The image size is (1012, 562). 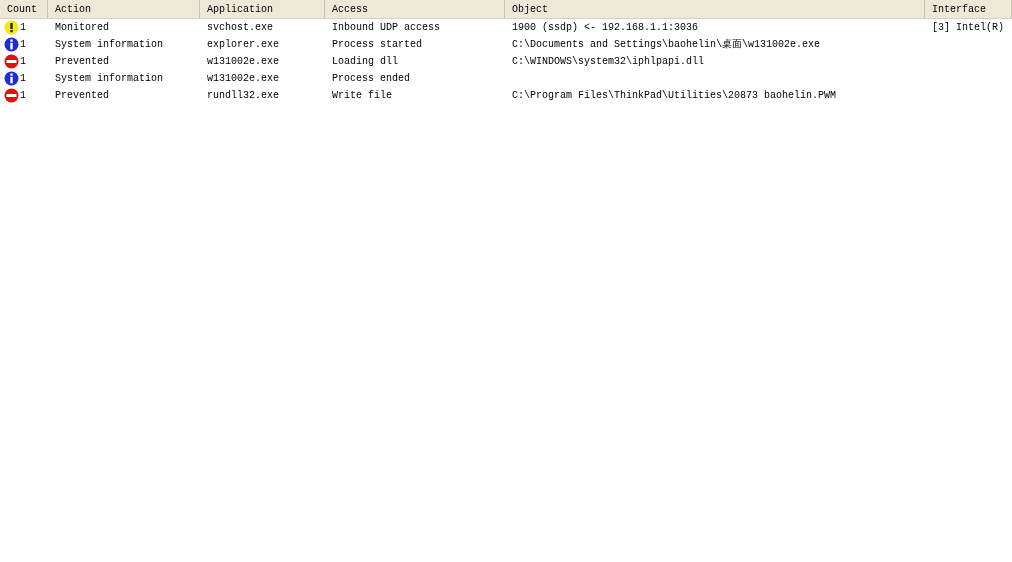 What do you see at coordinates (11, 27) in the screenshot?
I see `warning-icon` at bounding box center [11, 27].